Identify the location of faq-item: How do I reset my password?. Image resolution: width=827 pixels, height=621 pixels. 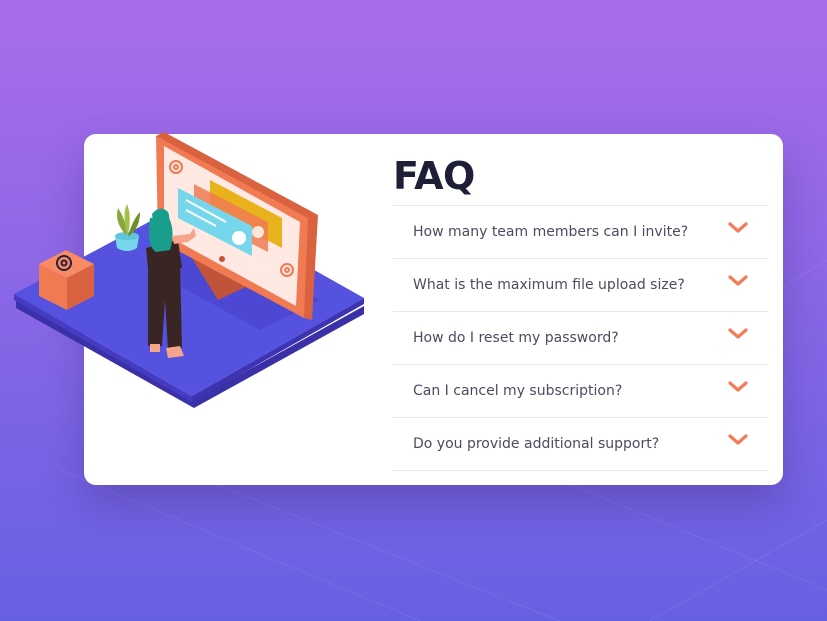
(580, 338).